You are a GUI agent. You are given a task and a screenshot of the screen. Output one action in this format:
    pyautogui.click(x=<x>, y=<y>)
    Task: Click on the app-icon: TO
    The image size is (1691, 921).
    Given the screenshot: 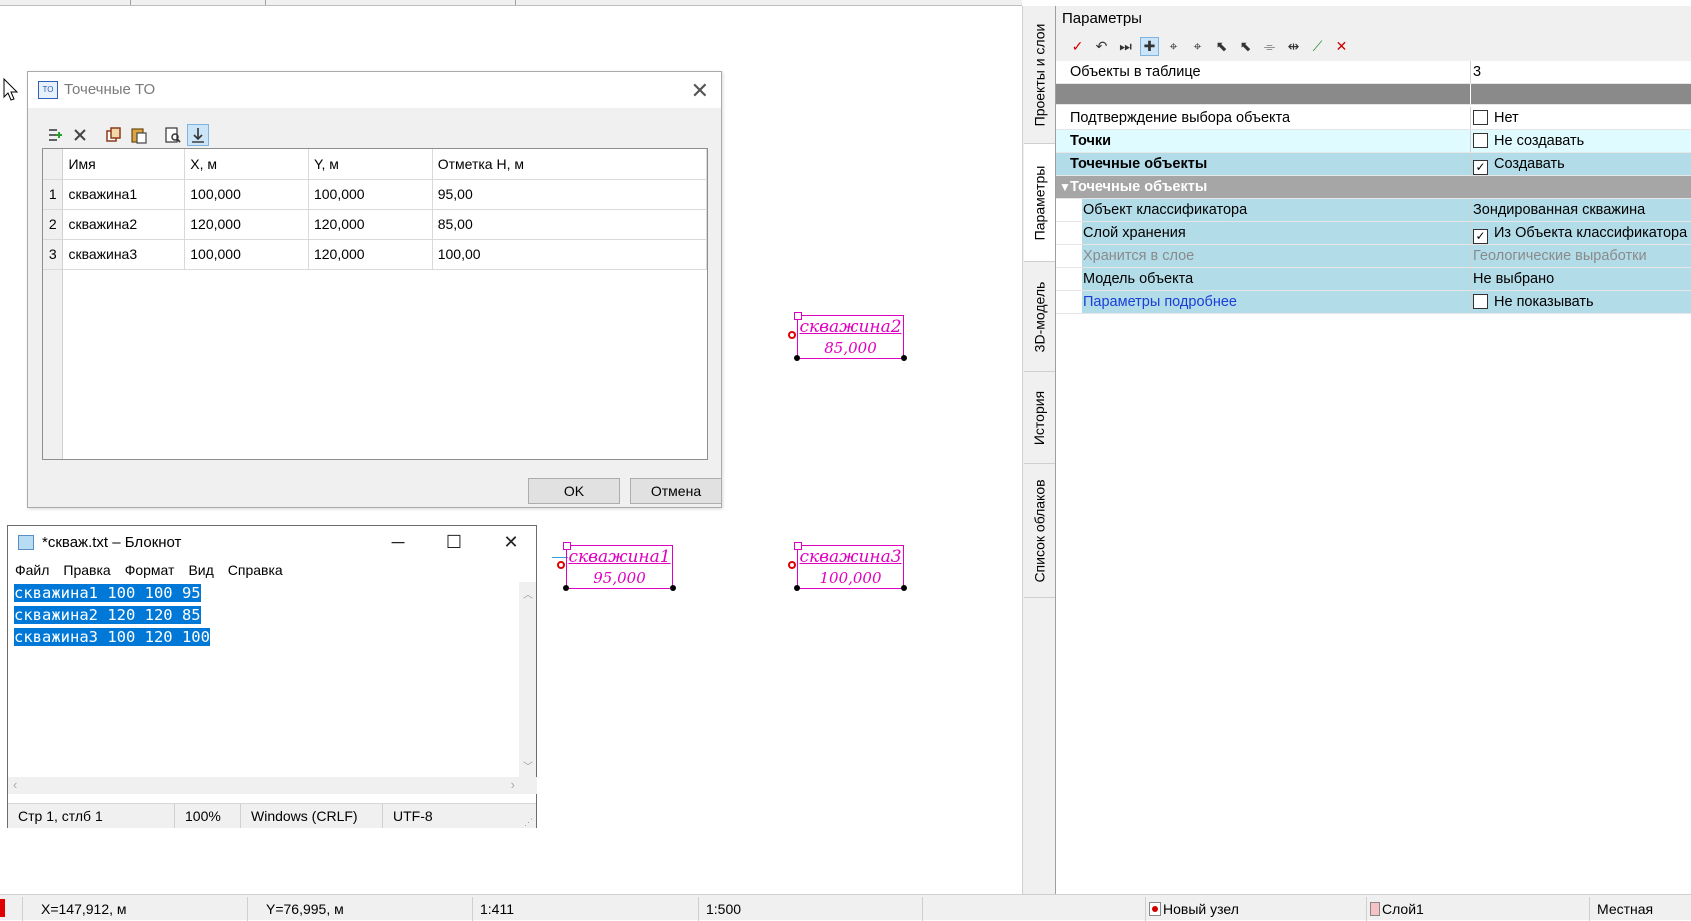 What is the action you would take?
    pyautogui.click(x=48, y=90)
    